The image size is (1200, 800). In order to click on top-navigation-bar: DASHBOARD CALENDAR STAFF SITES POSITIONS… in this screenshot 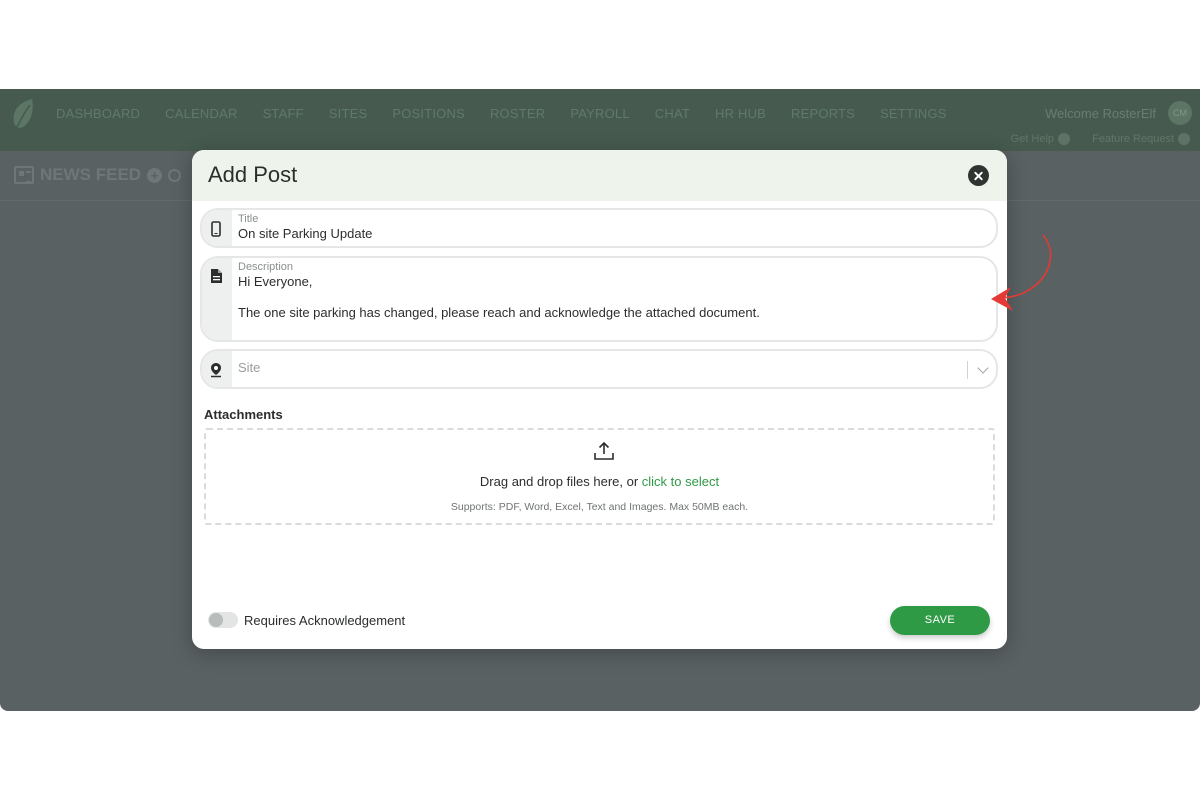, I will do `click(600, 120)`.